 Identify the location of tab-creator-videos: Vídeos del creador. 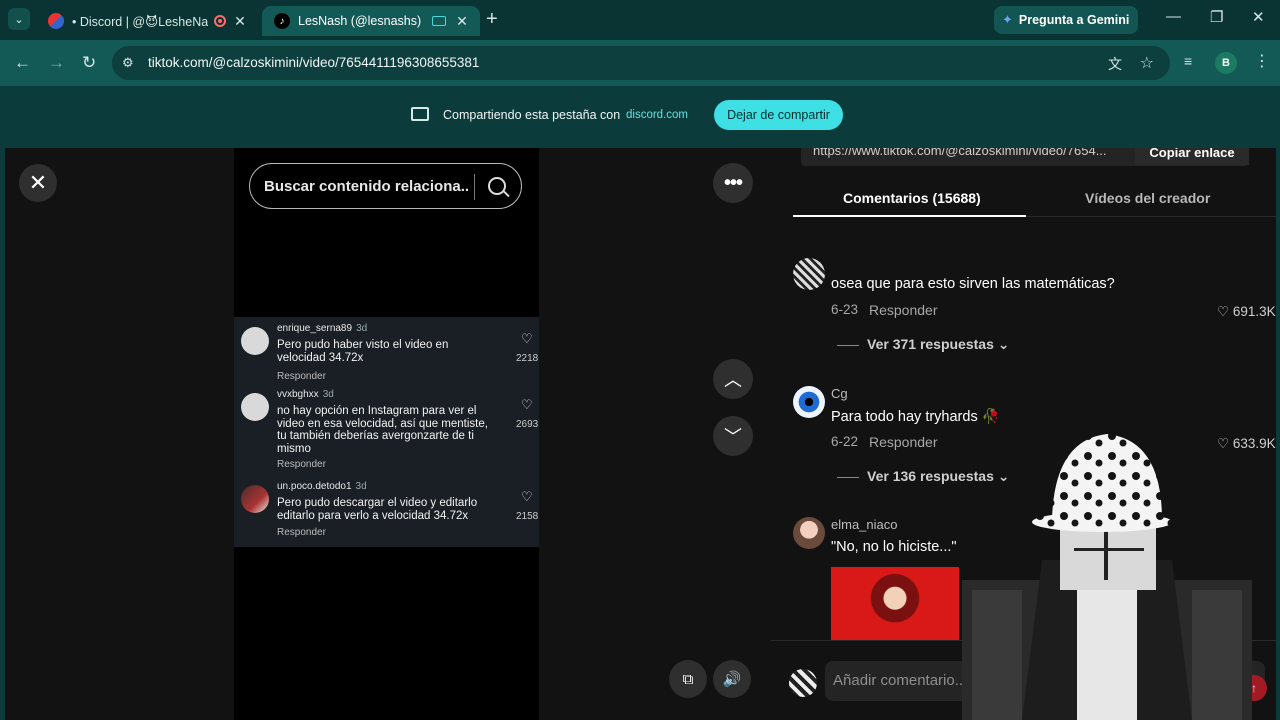
(1147, 198).